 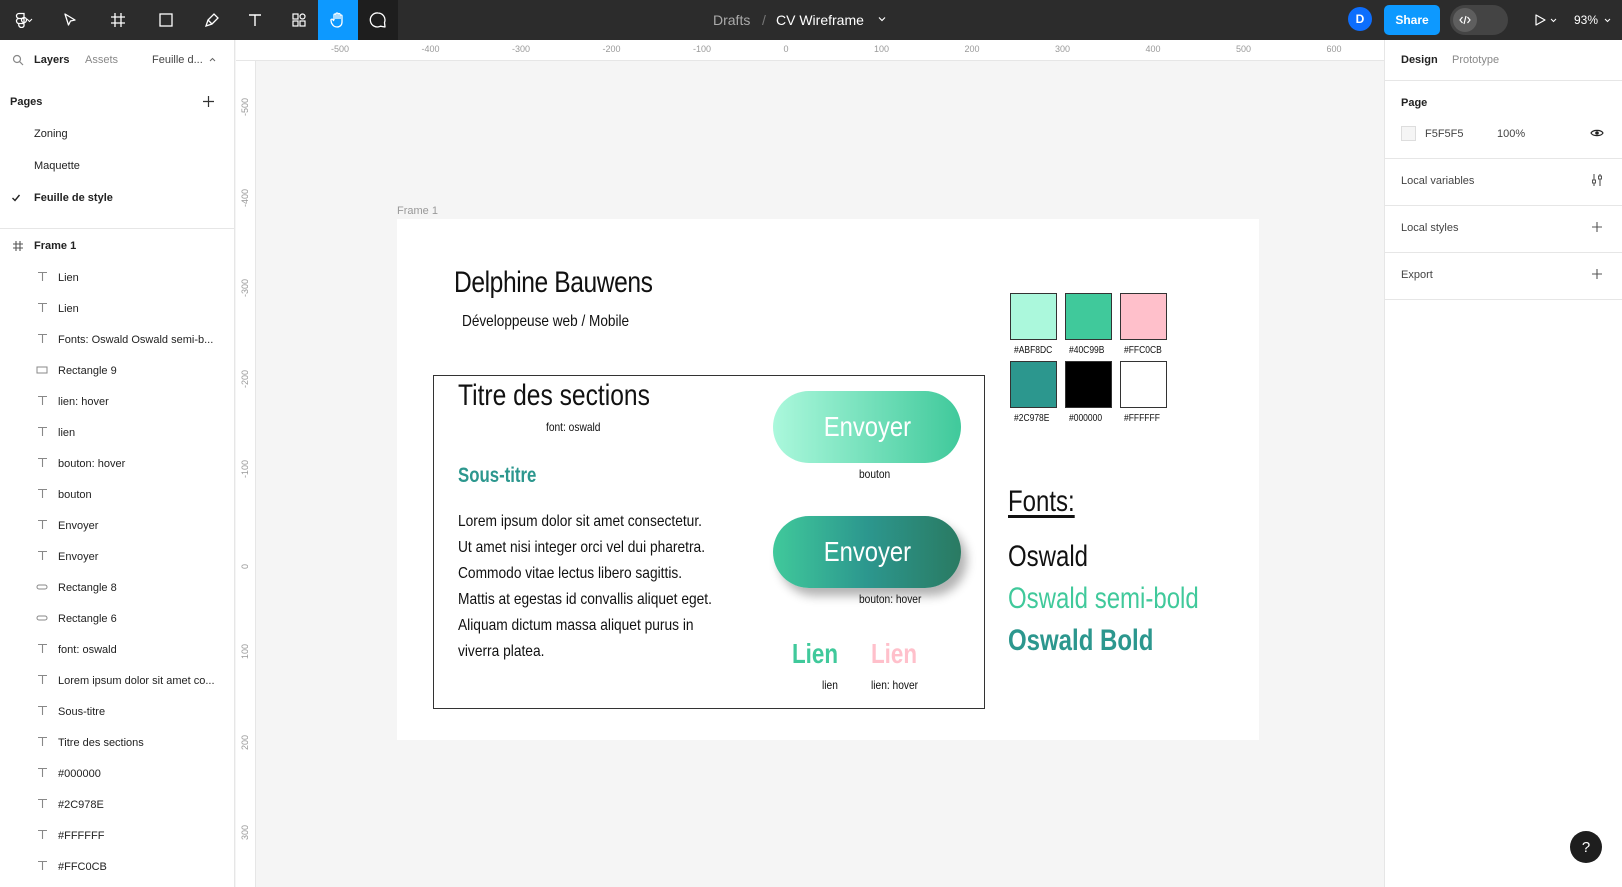 I want to click on color-hex-label: #40C99B, so click(x=1086, y=350).